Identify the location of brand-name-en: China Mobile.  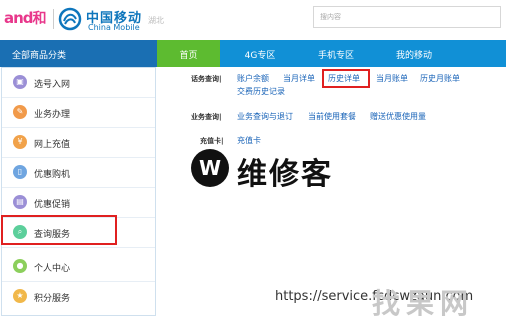
(114, 27).